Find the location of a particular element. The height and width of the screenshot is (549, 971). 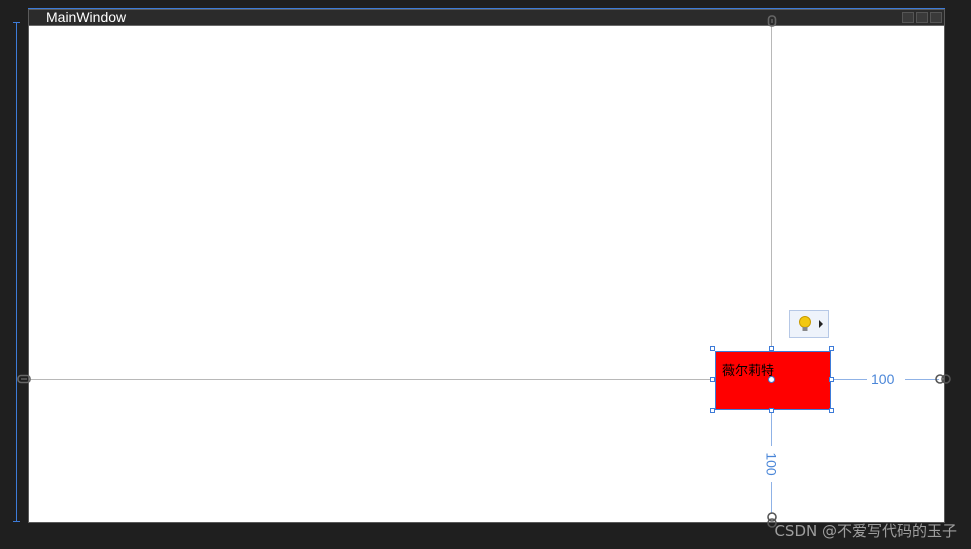

window-title: MainWindow is located at coordinates (86, 17).